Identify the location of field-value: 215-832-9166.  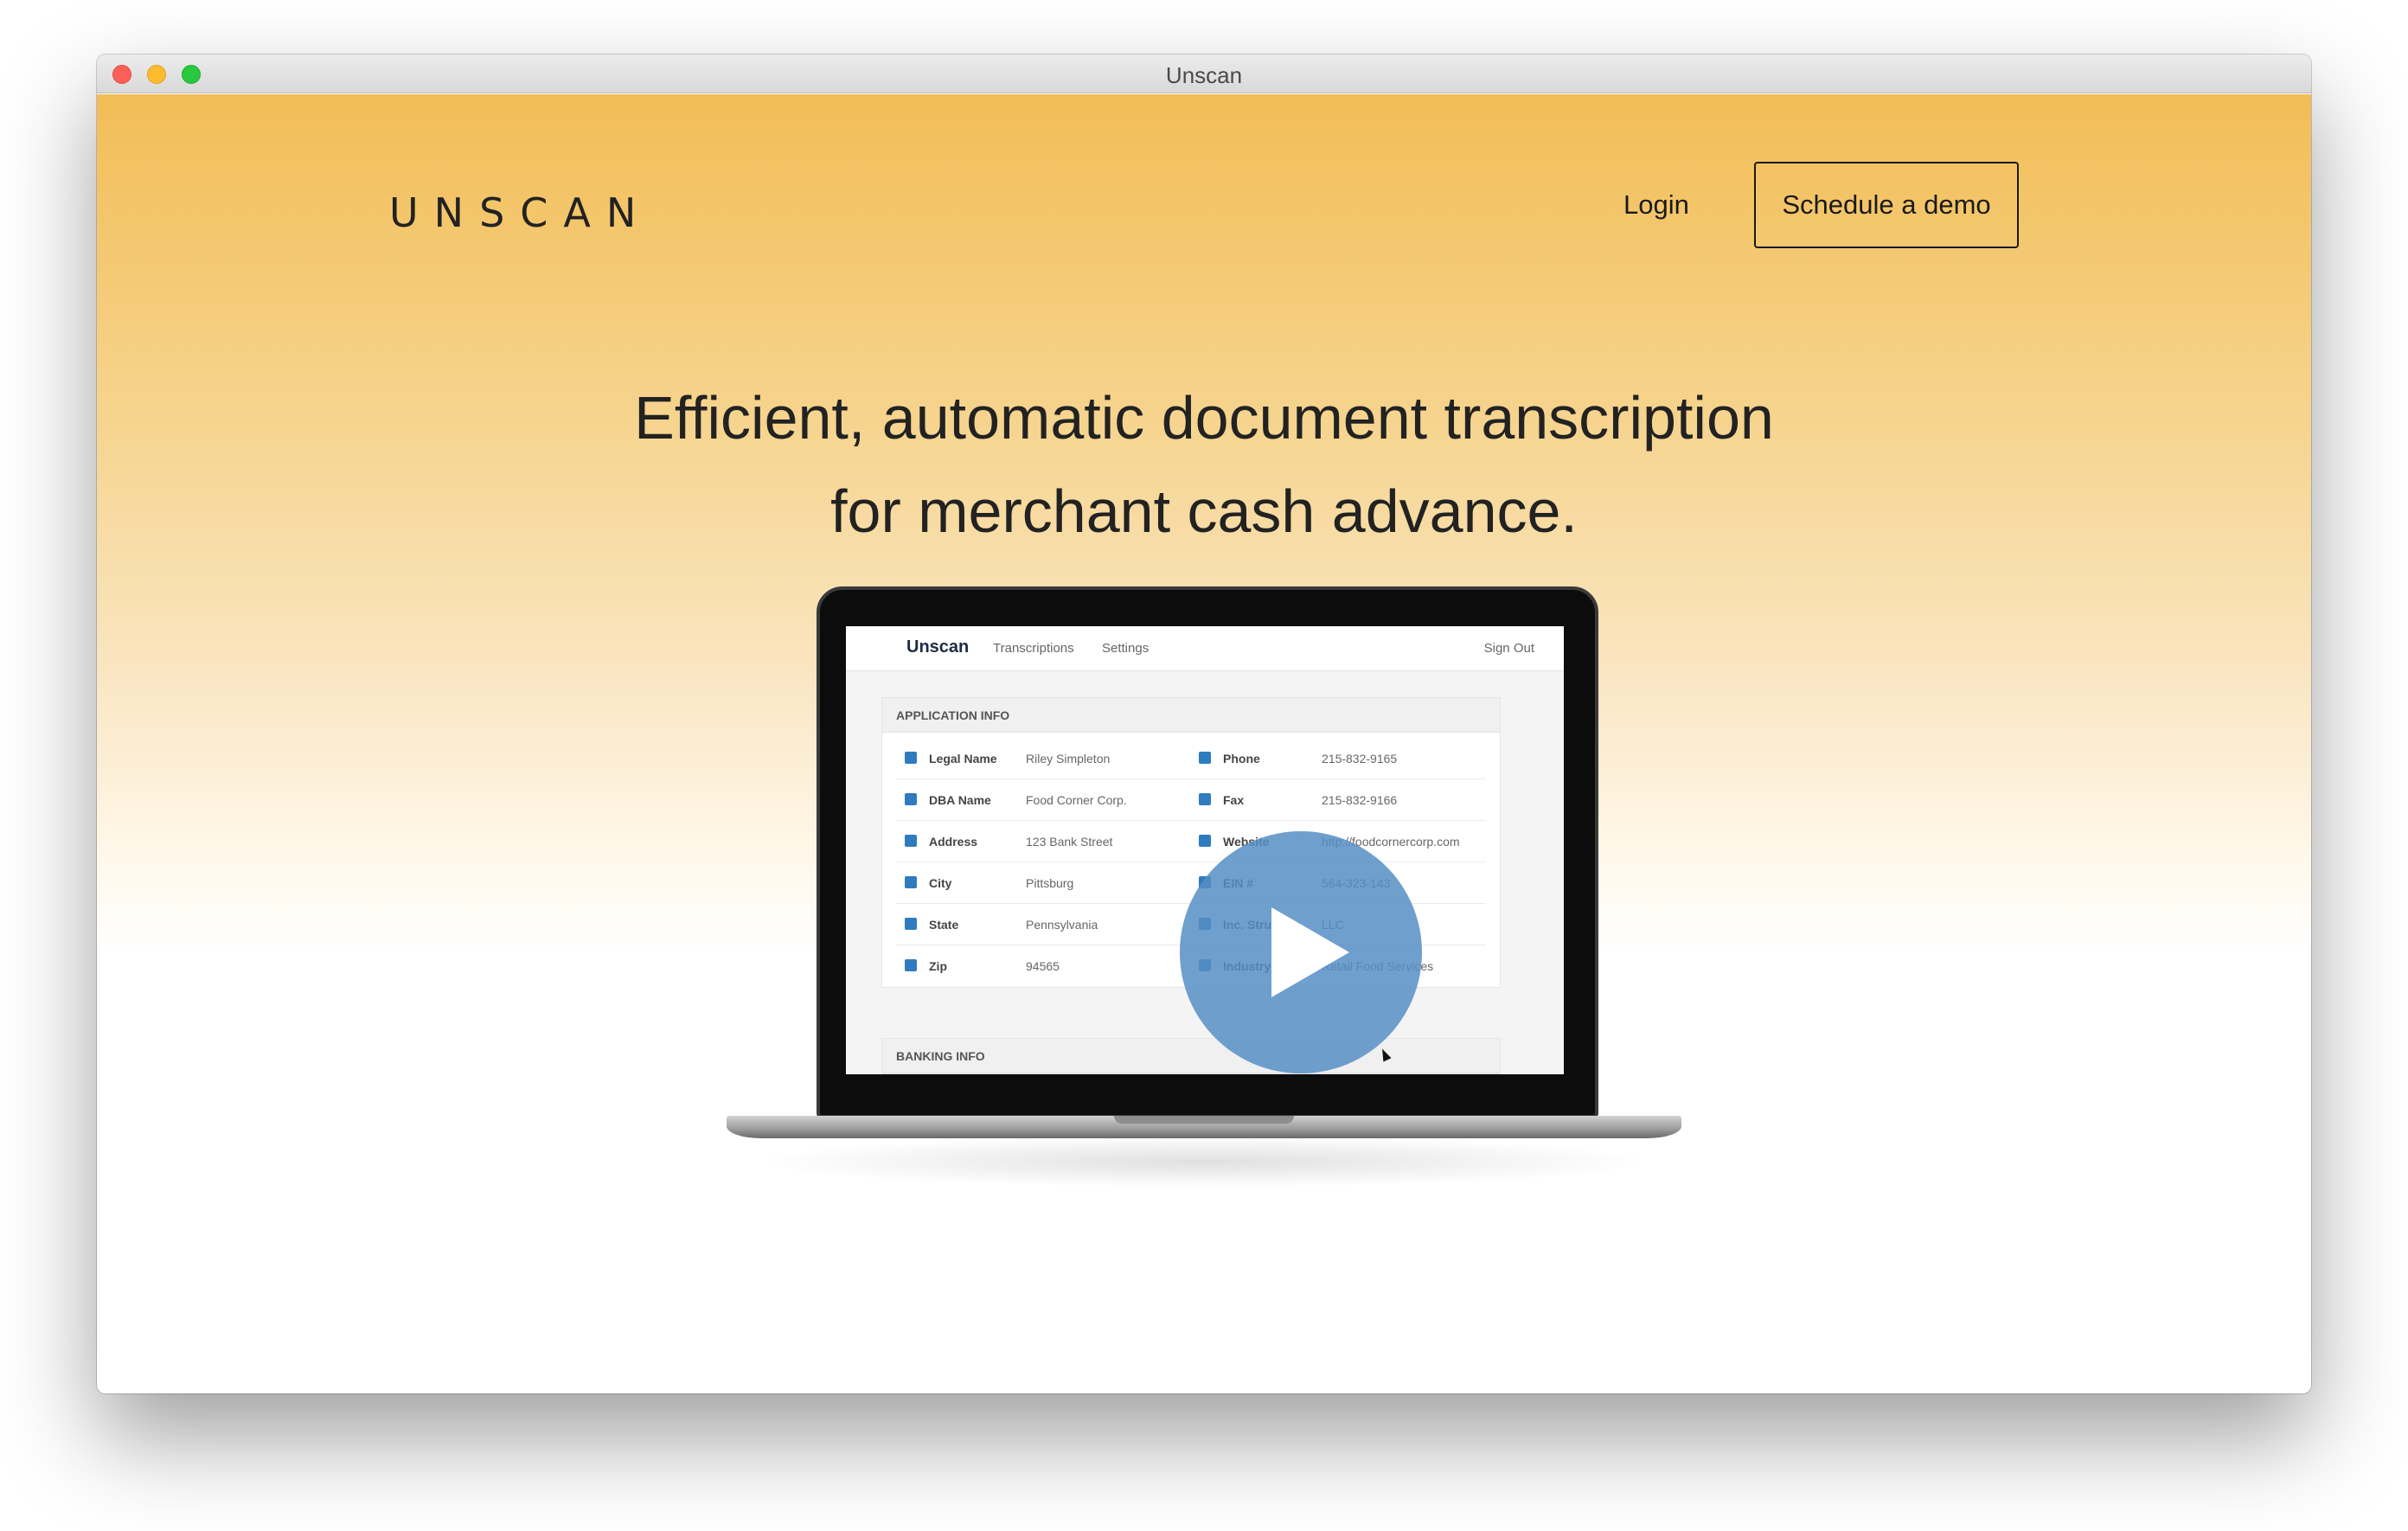
(1360, 800).